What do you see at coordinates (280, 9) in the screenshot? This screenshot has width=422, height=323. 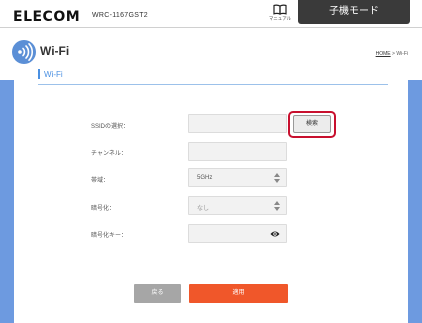 I see `manual-book-icon` at bounding box center [280, 9].